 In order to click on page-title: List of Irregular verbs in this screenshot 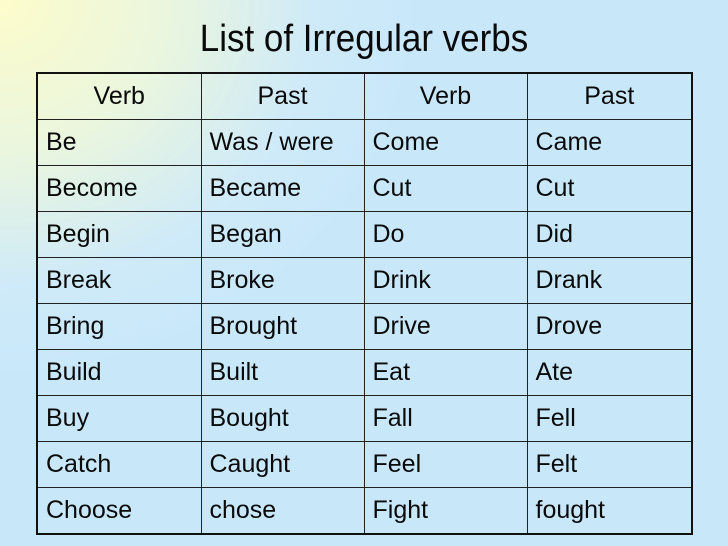, I will do `click(364, 39)`.